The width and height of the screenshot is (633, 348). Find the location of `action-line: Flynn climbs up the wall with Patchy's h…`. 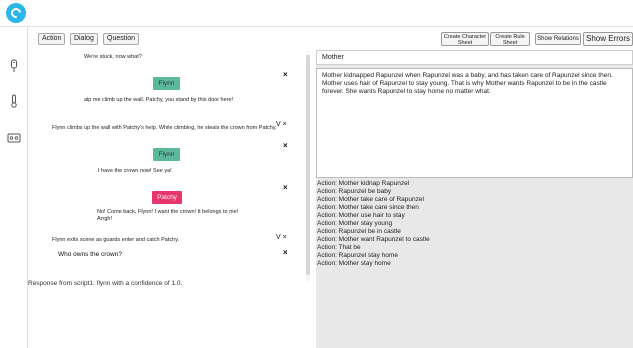

action-line: Flynn climbs up the wall with Patchy's h… is located at coordinates (178, 128).